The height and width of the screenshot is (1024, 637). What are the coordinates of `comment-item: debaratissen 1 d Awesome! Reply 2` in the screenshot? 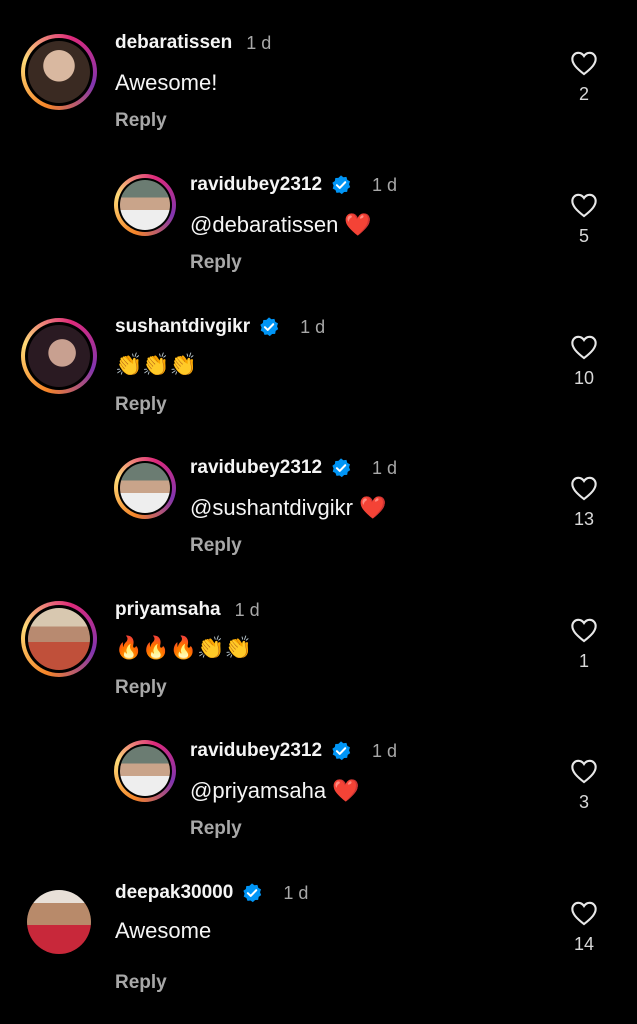 It's located at (318, 100).